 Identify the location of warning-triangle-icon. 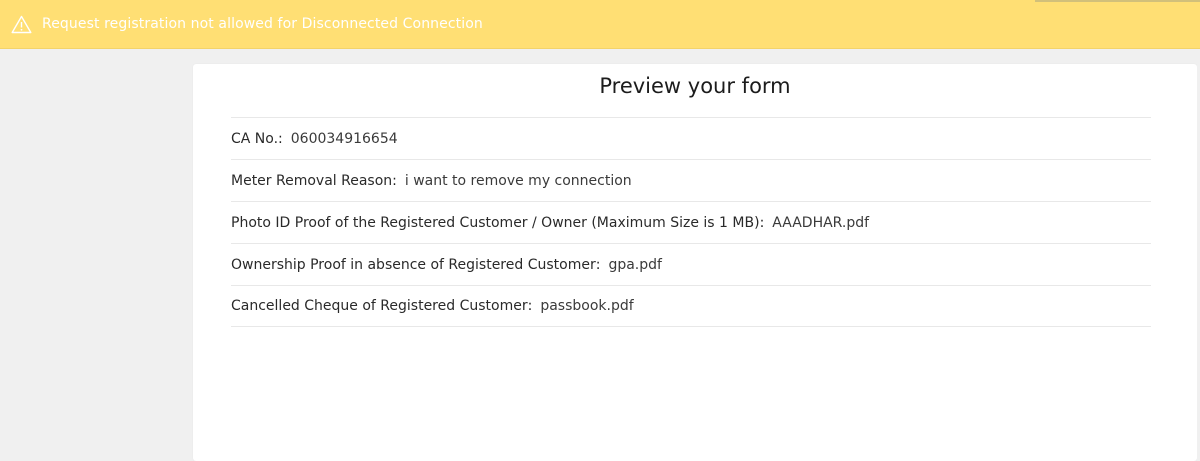
(21, 24).